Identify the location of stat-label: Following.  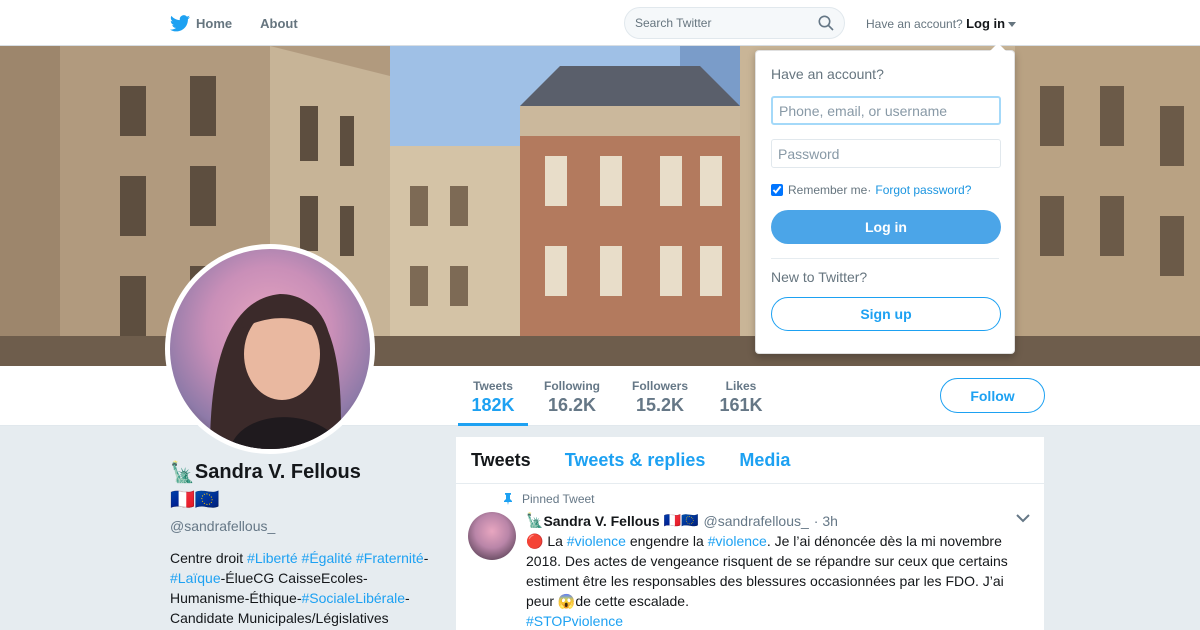
(572, 386).